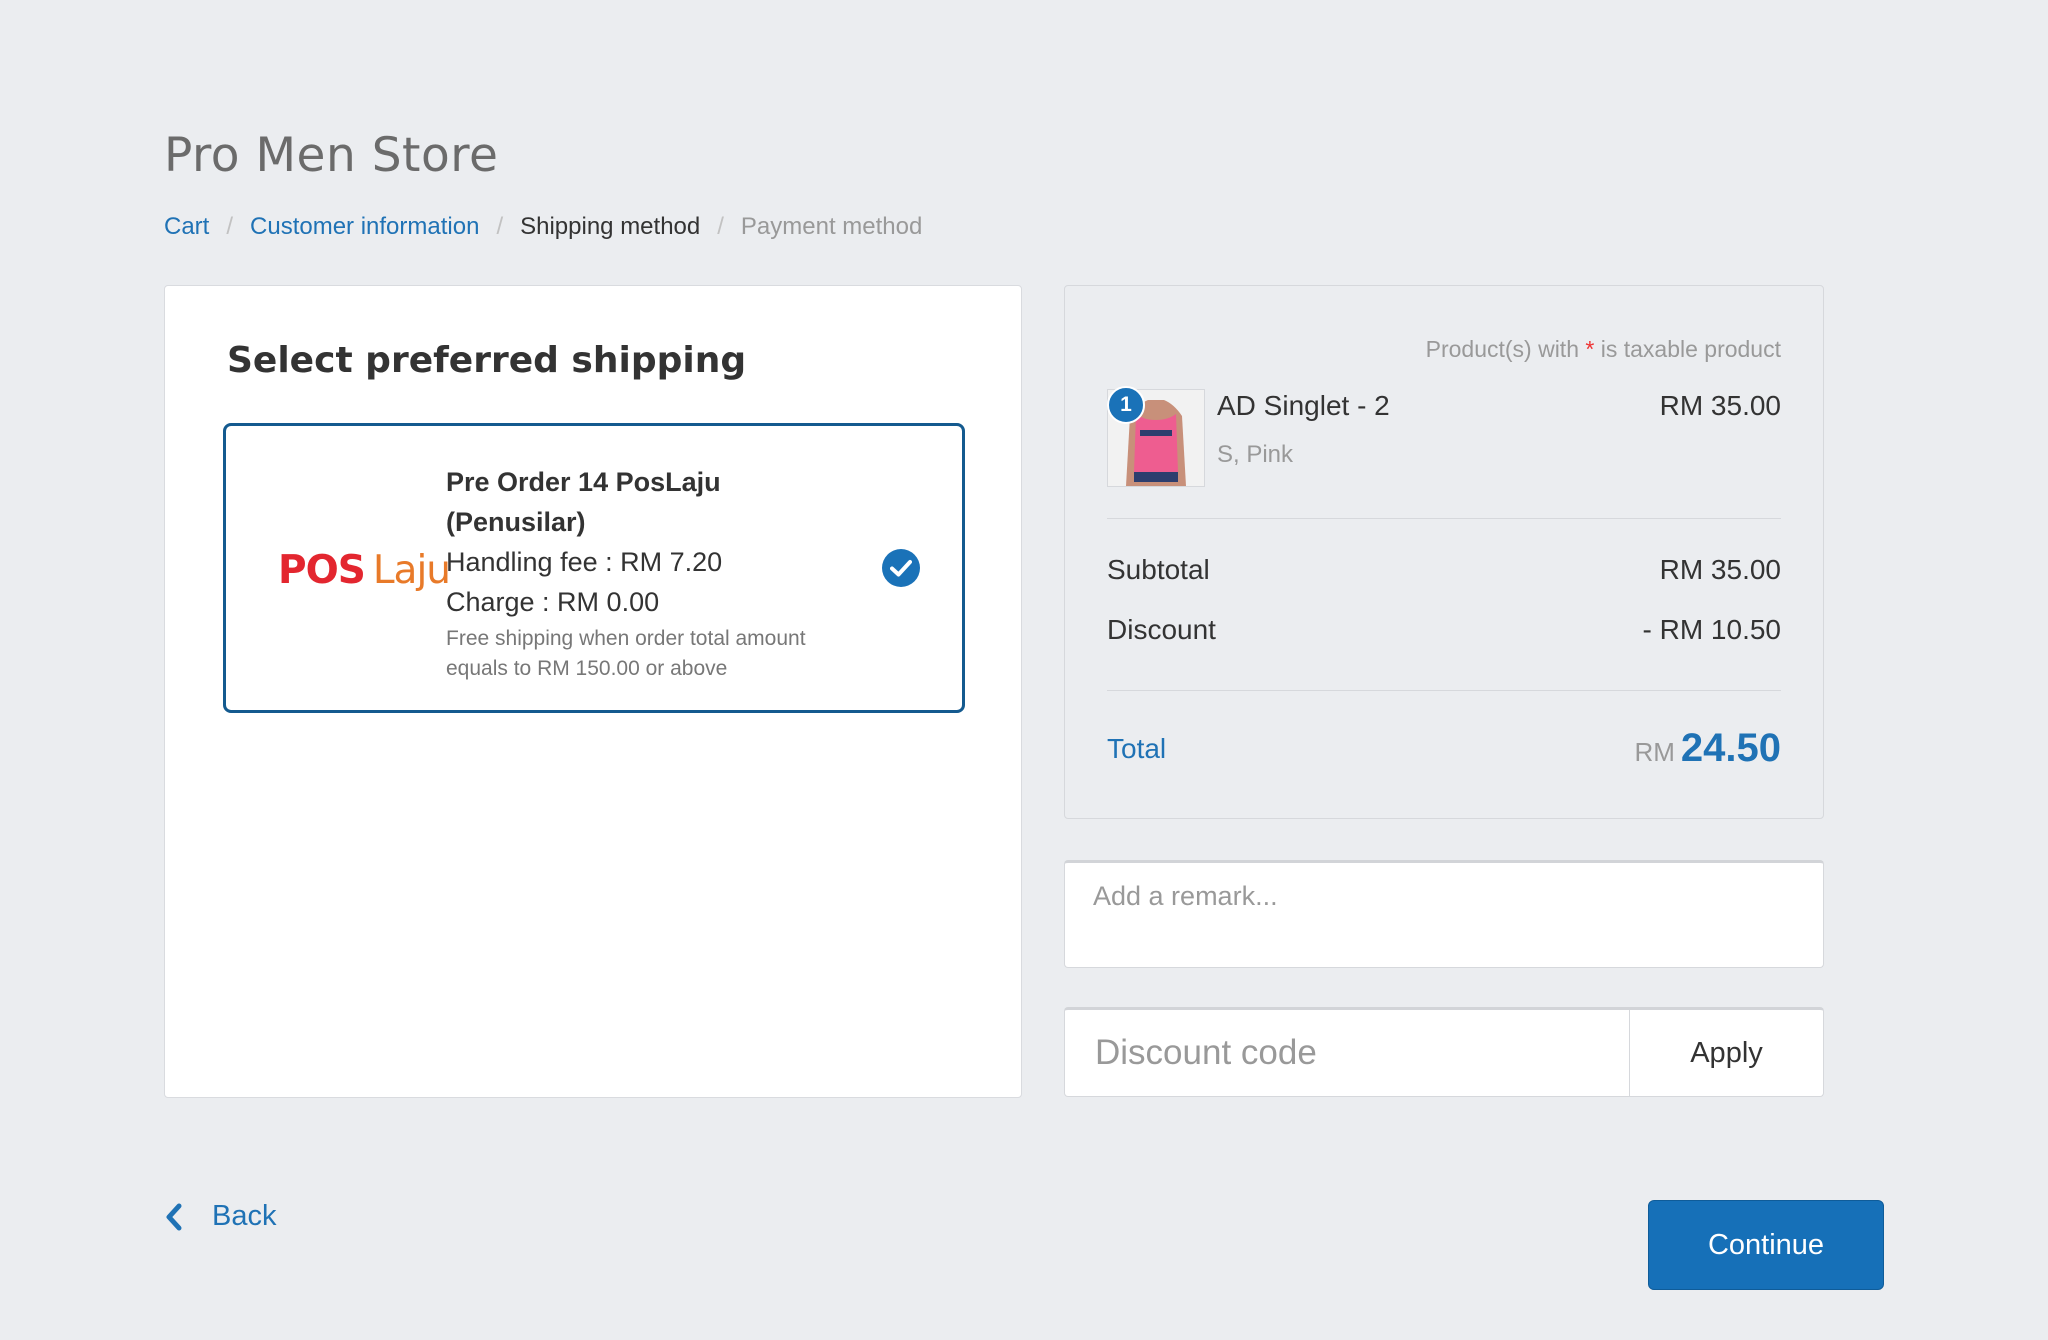 The width and height of the screenshot is (2048, 1340). I want to click on discount-code-group: Apply, so click(1444, 1052).